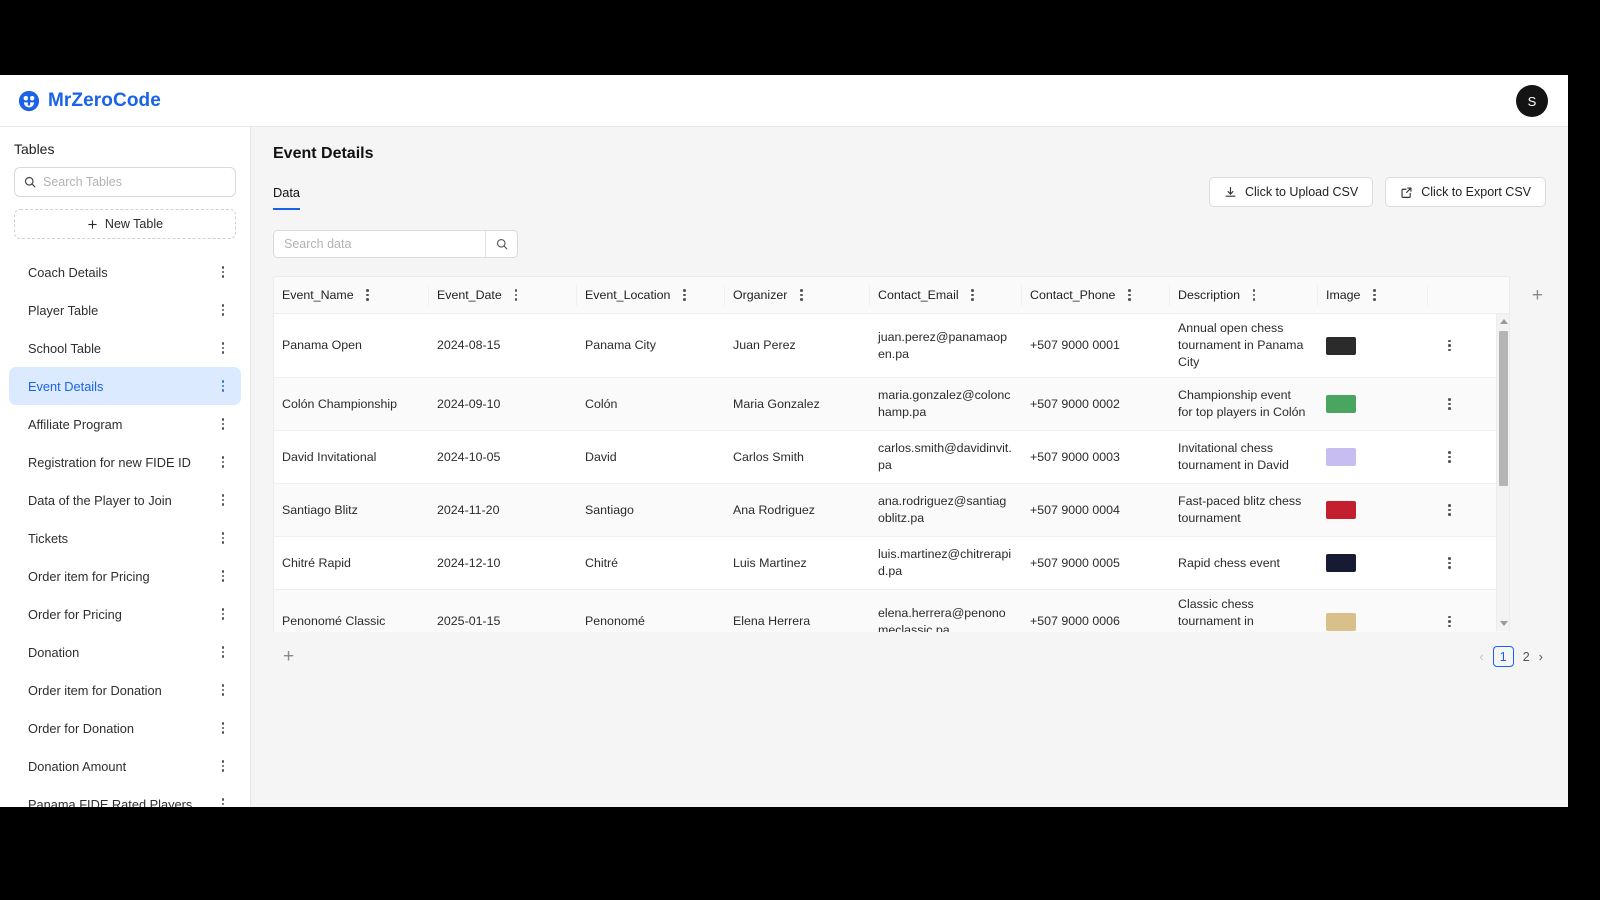  What do you see at coordinates (1096, 295) in the screenshot?
I see `column-header-contact_phone: Contact_Phone` at bounding box center [1096, 295].